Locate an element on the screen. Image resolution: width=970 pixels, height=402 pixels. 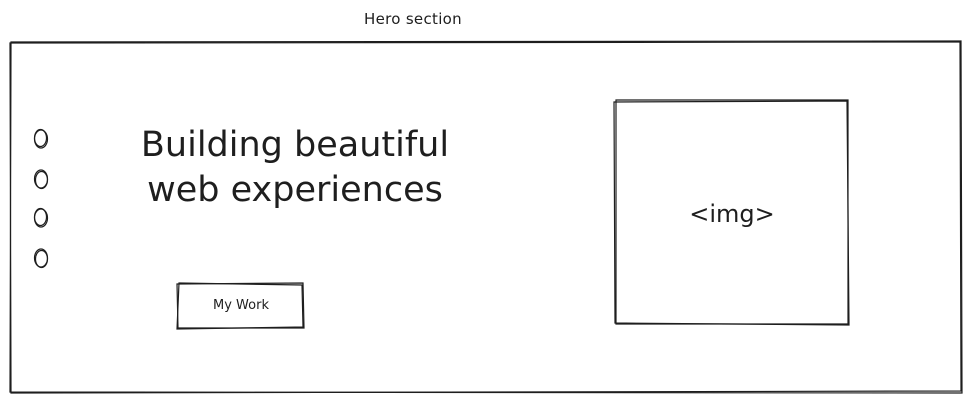
image-placeholder-label: <img> is located at coordinates (732, 214).